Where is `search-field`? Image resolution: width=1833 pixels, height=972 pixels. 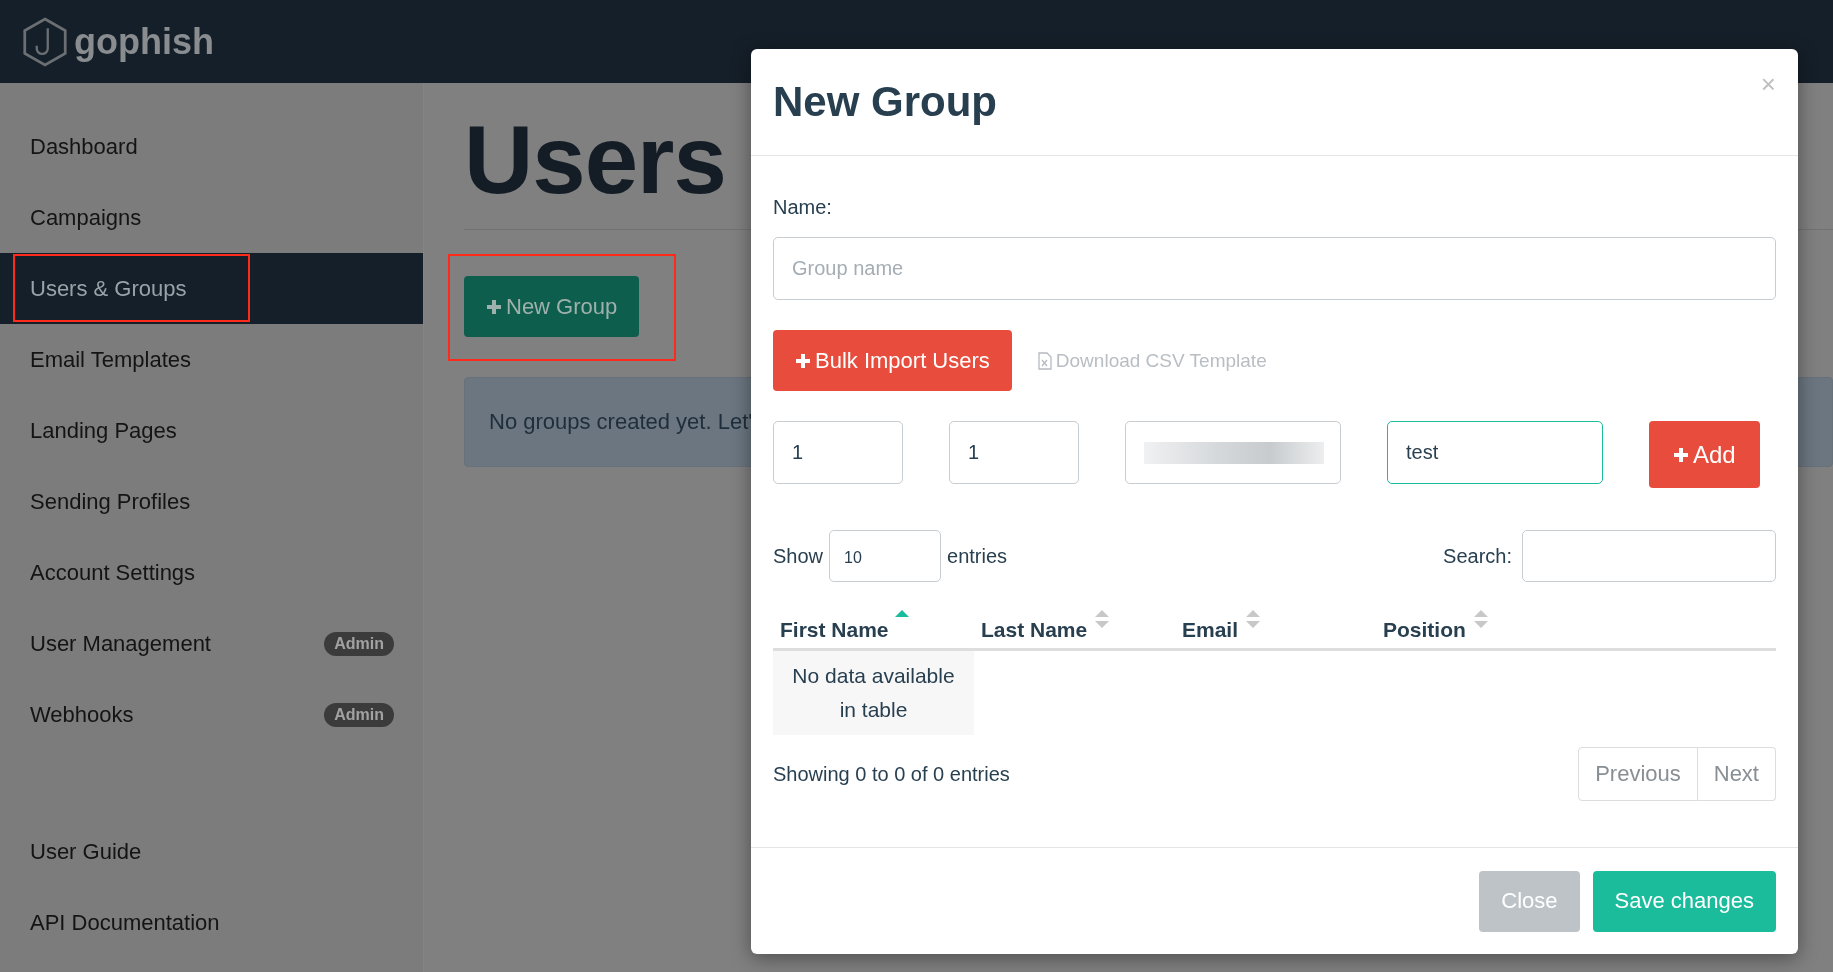
search-field is located at coordinates (1649, 556).